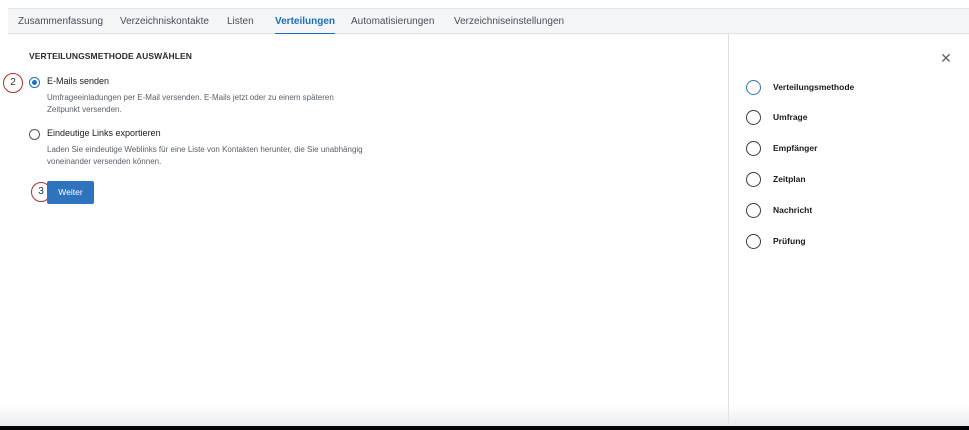 The width and height of the screenshot is (969, 430). What do you see at coordinates (70, 192) in the screenshot?
I see `next-button: Weiter` at bounding box center [70, 192].